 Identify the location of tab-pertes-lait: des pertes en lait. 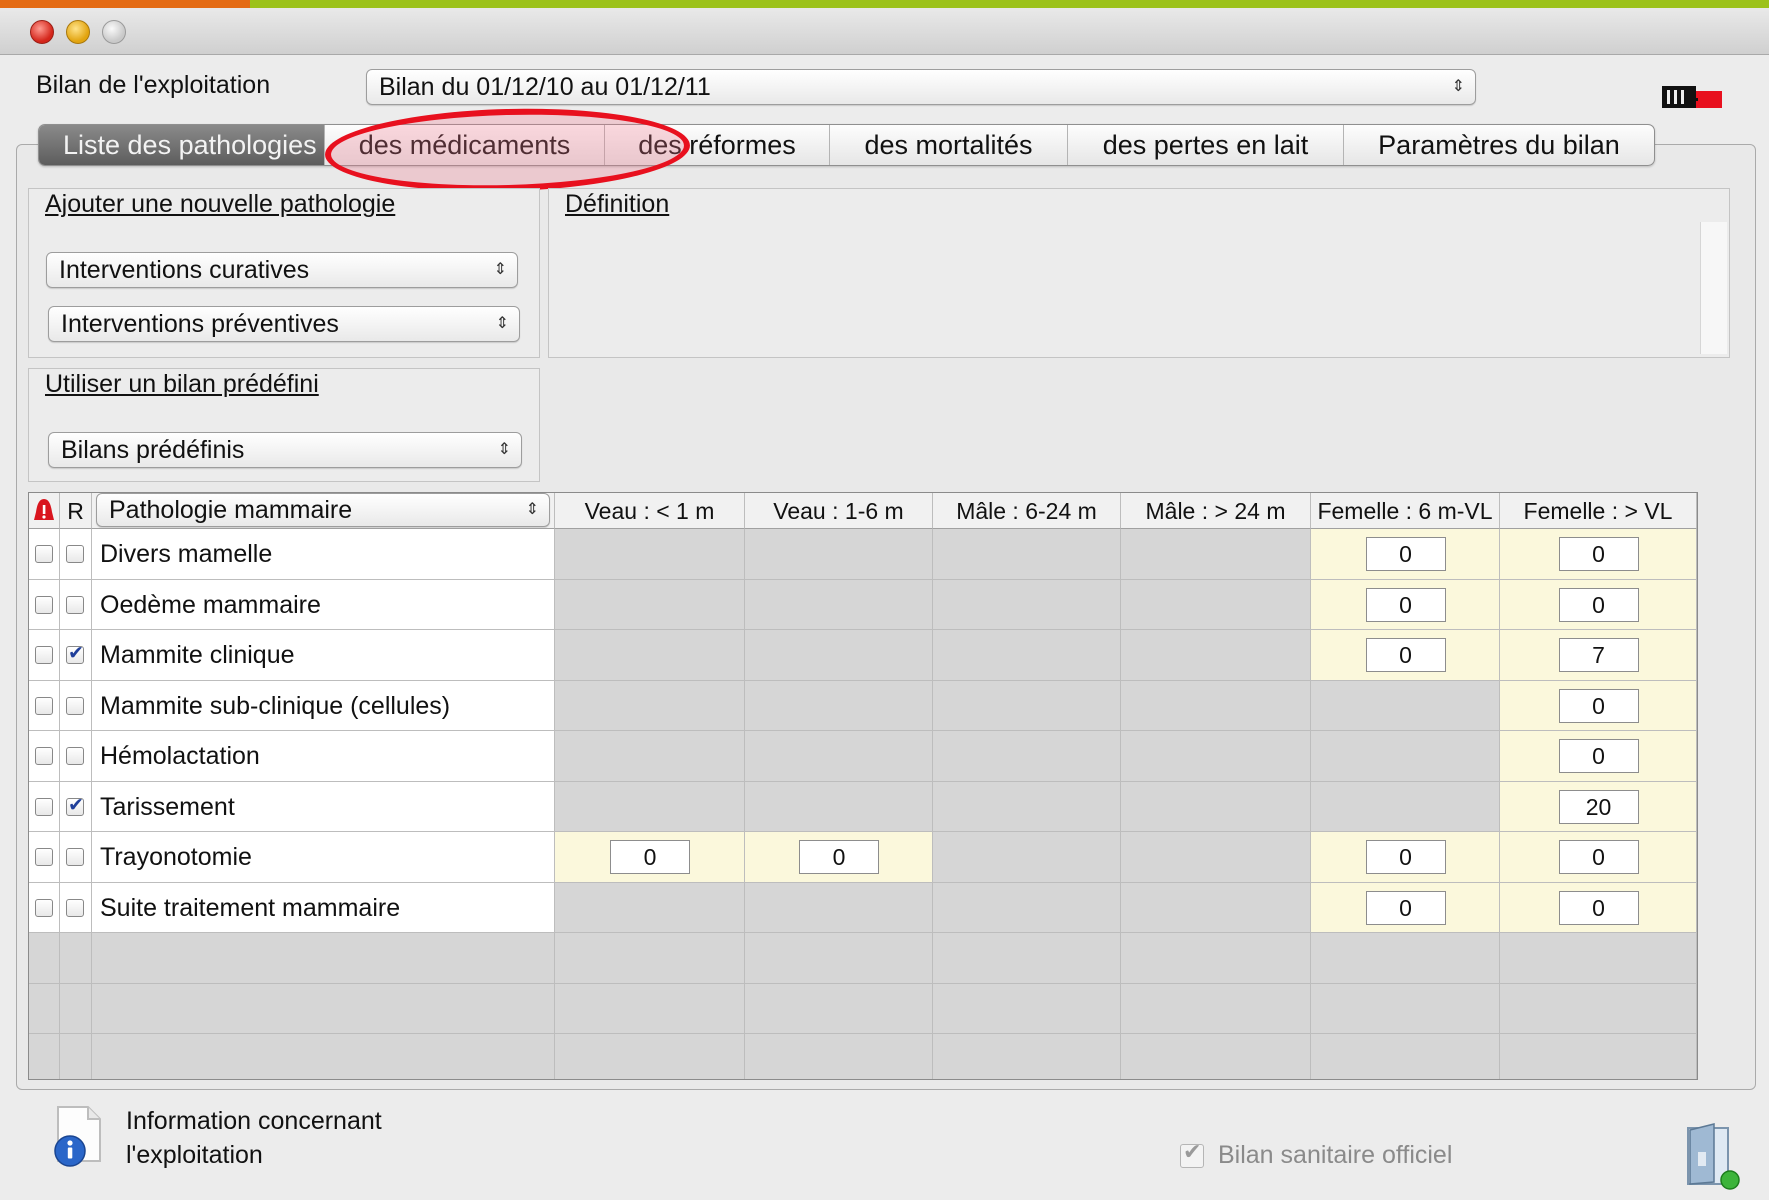
(1206, 145).